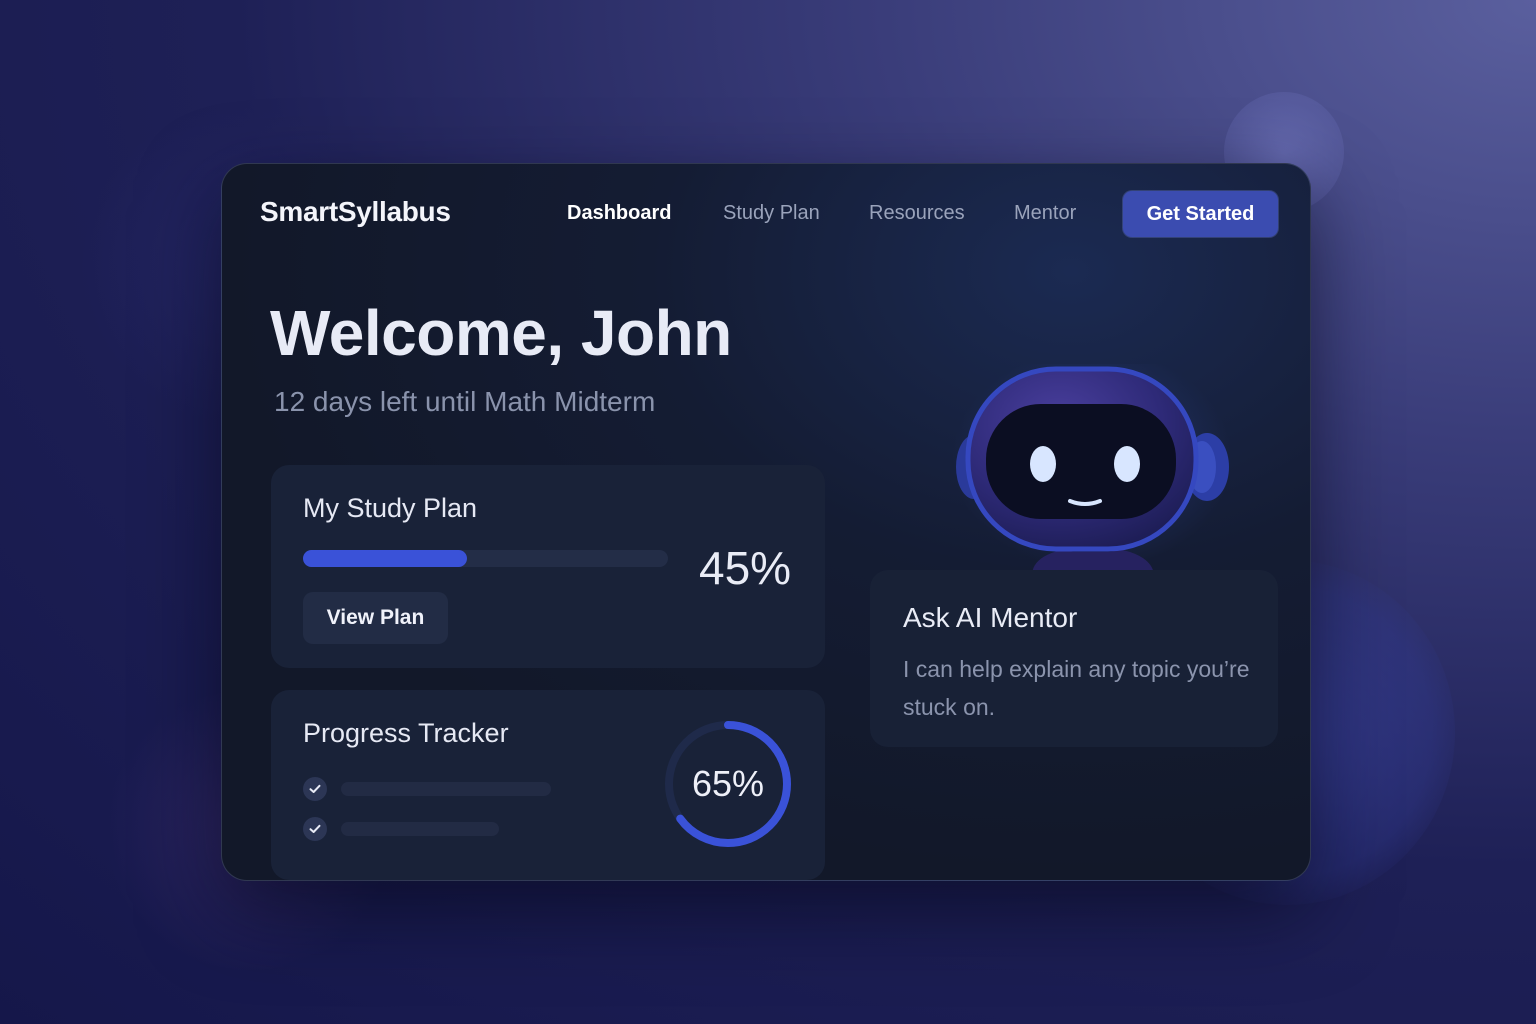 The image size is (1536, 1024). What do you see at coordinates (501, 333) in the screenshot?
I see `page-title: Welcome, John` at bounding box center [501, 333].